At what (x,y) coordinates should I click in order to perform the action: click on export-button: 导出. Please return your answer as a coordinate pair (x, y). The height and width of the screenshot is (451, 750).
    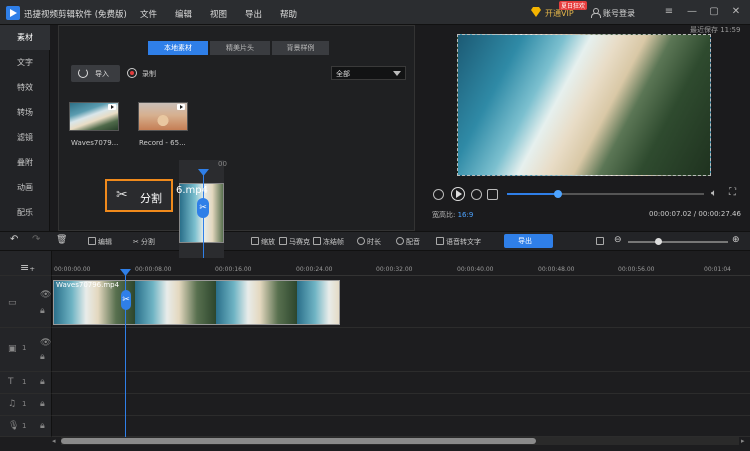
    Looking at the image, I should click on (528, 241).